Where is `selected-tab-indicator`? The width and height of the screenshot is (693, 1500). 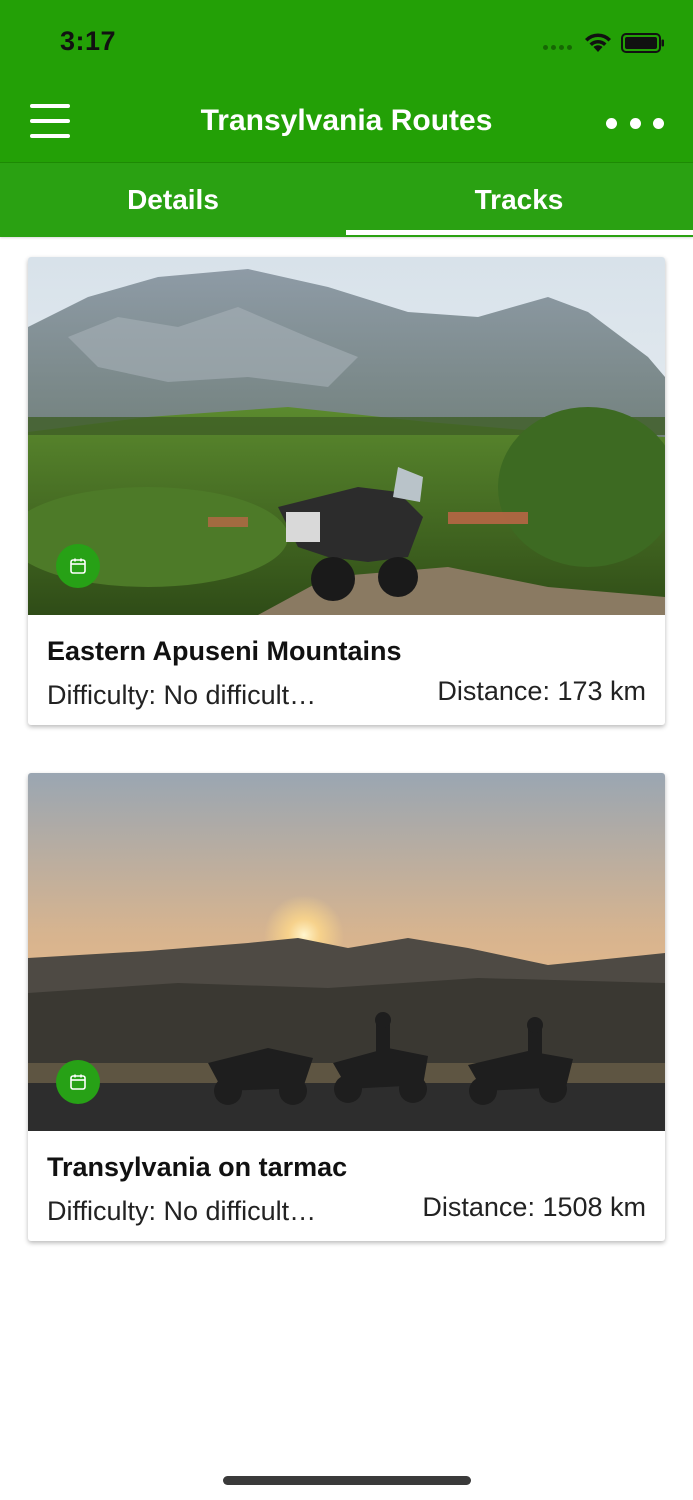 selected-tab-indicator is located at coordinates (519, 232).